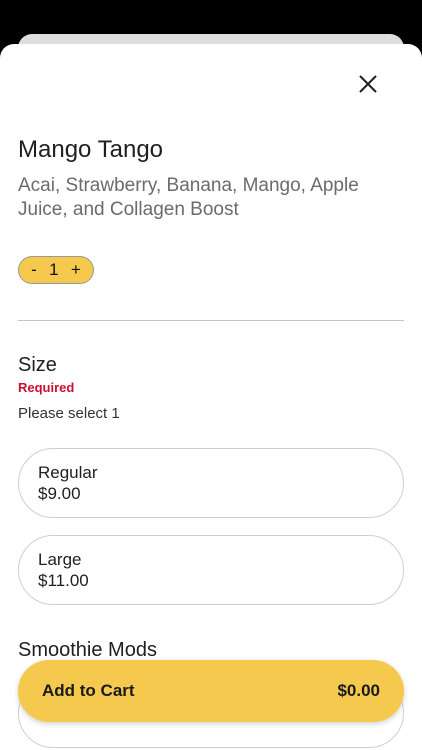  Describe the element at coordinates (211, 483) in the screenshot. I see `size-option-regular: Regular $9.00` at that location.